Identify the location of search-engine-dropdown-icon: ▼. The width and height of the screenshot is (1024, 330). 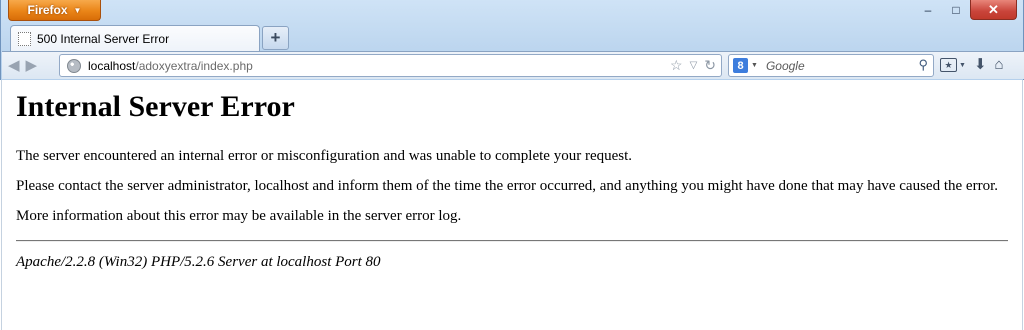
(754, 65).